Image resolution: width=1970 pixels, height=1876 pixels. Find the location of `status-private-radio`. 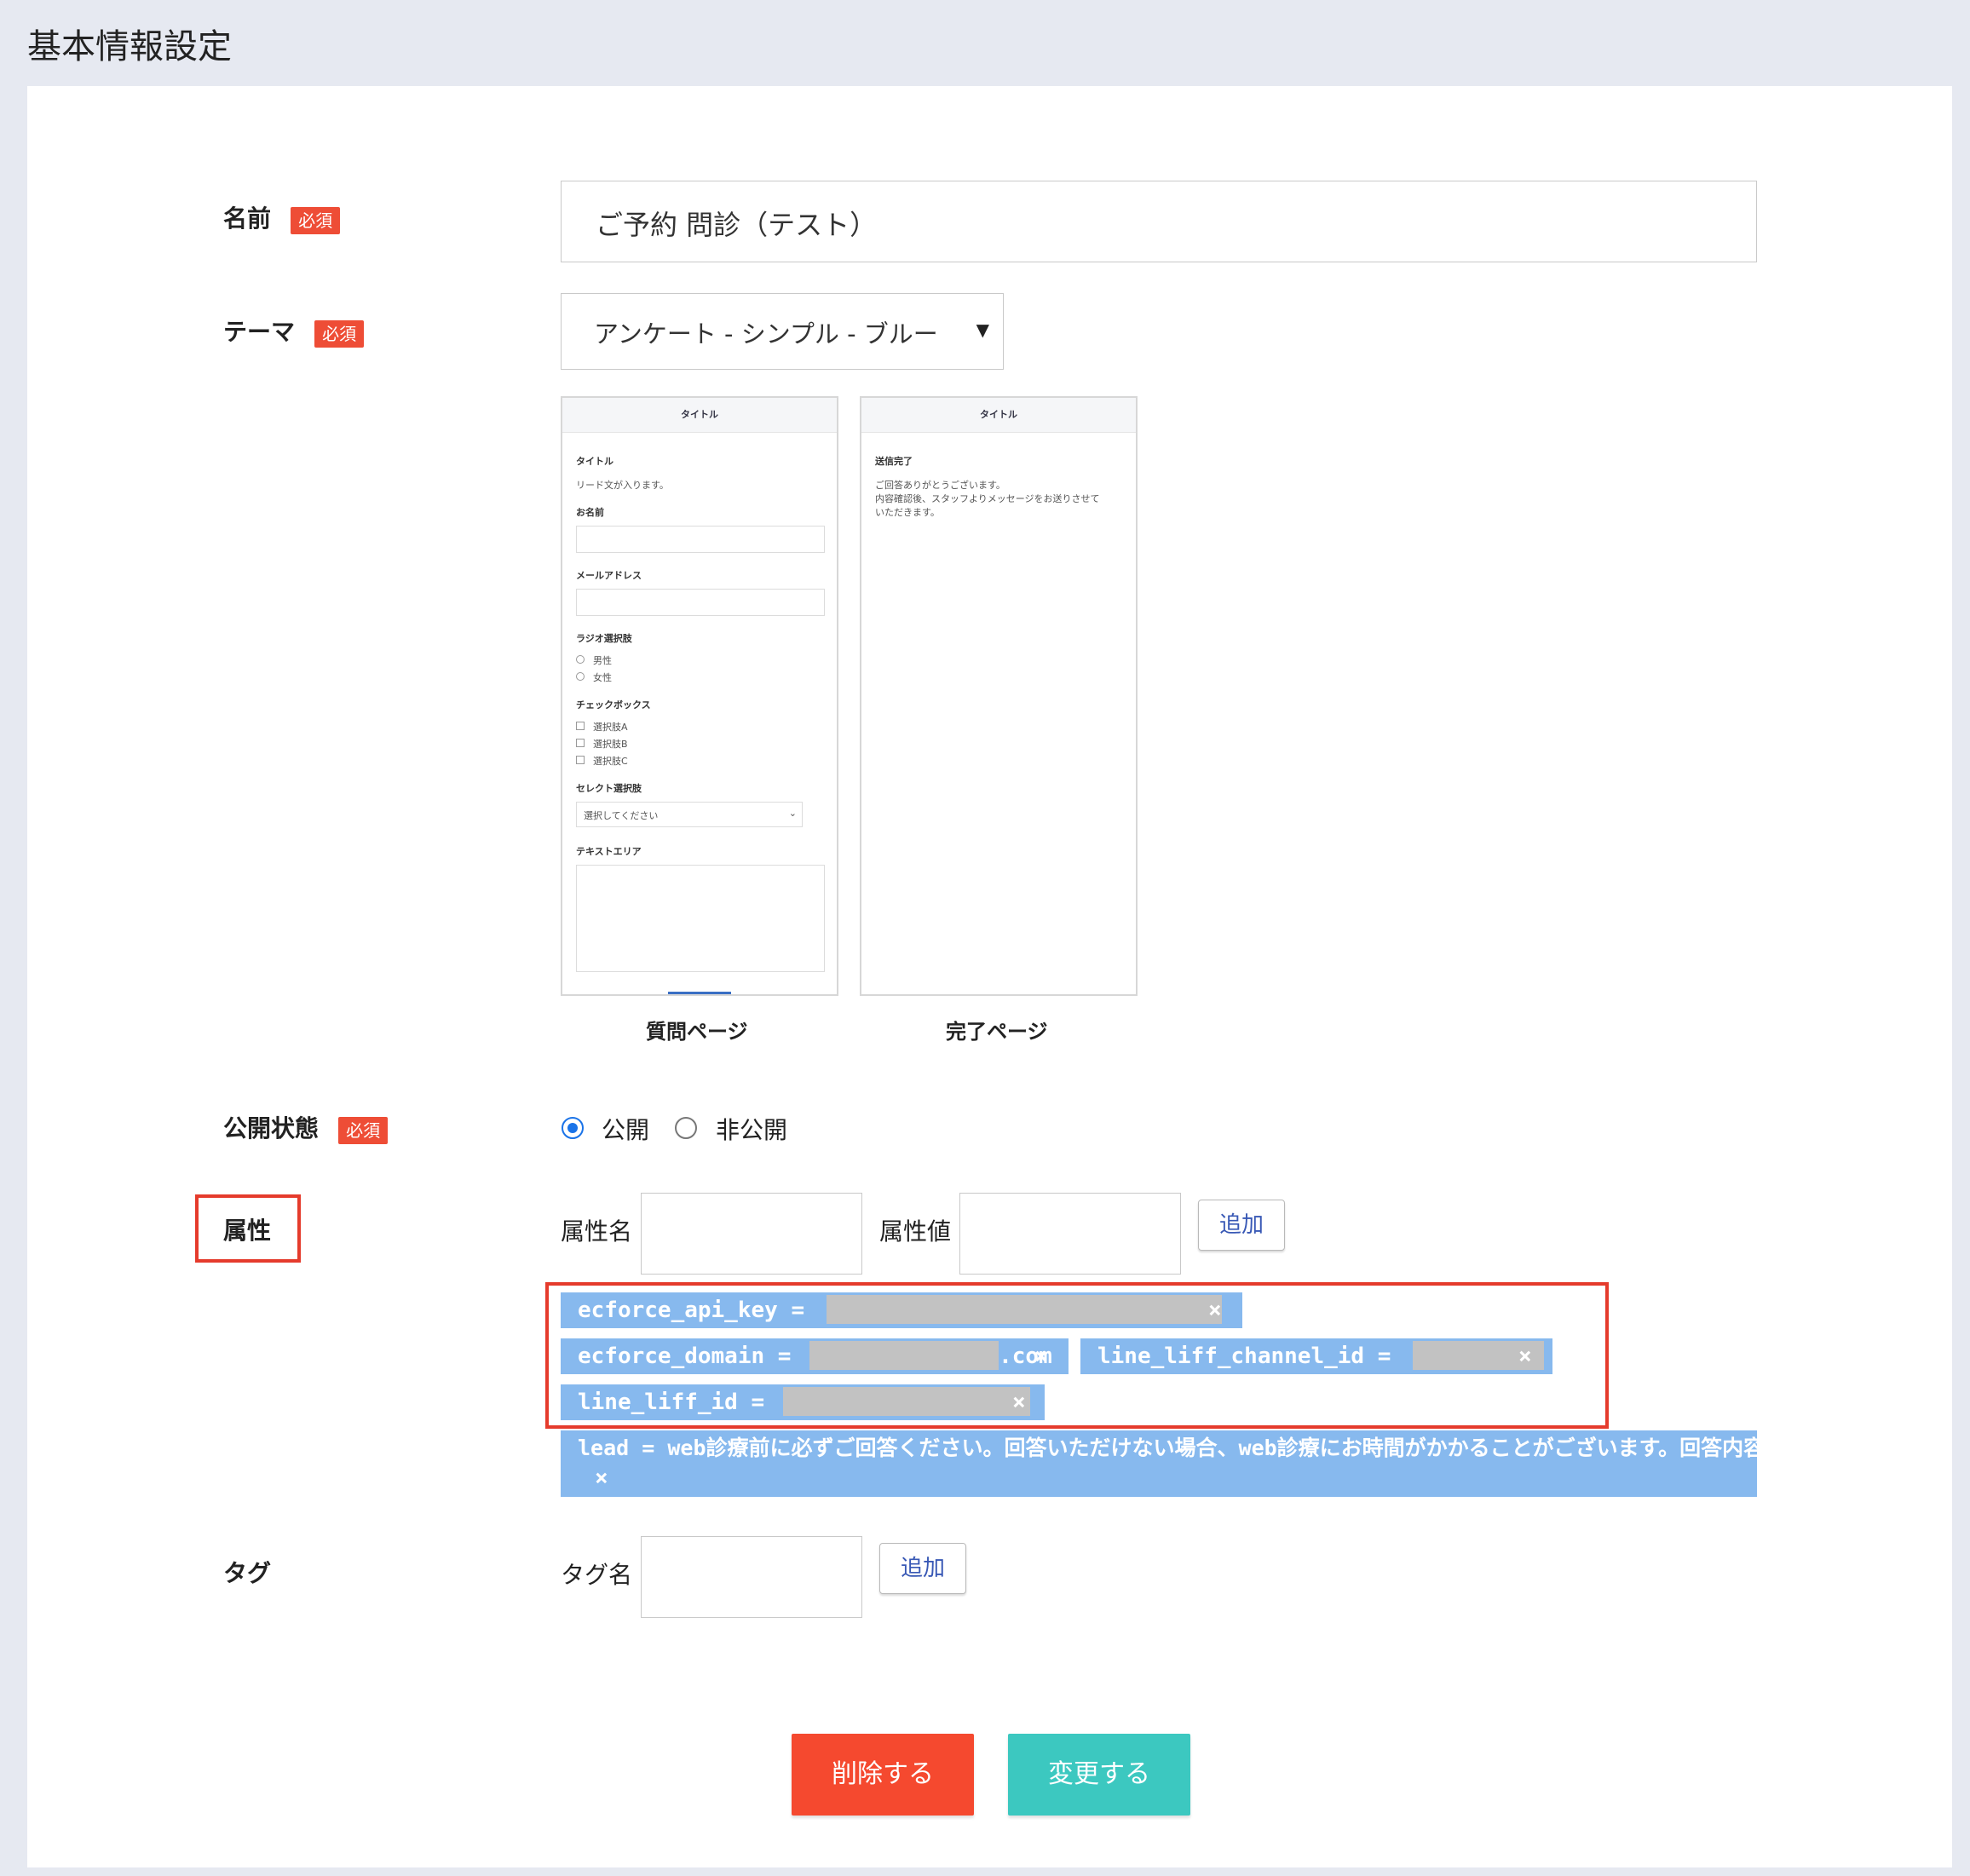

status-private-radio is located at coordinates (686, 1128).